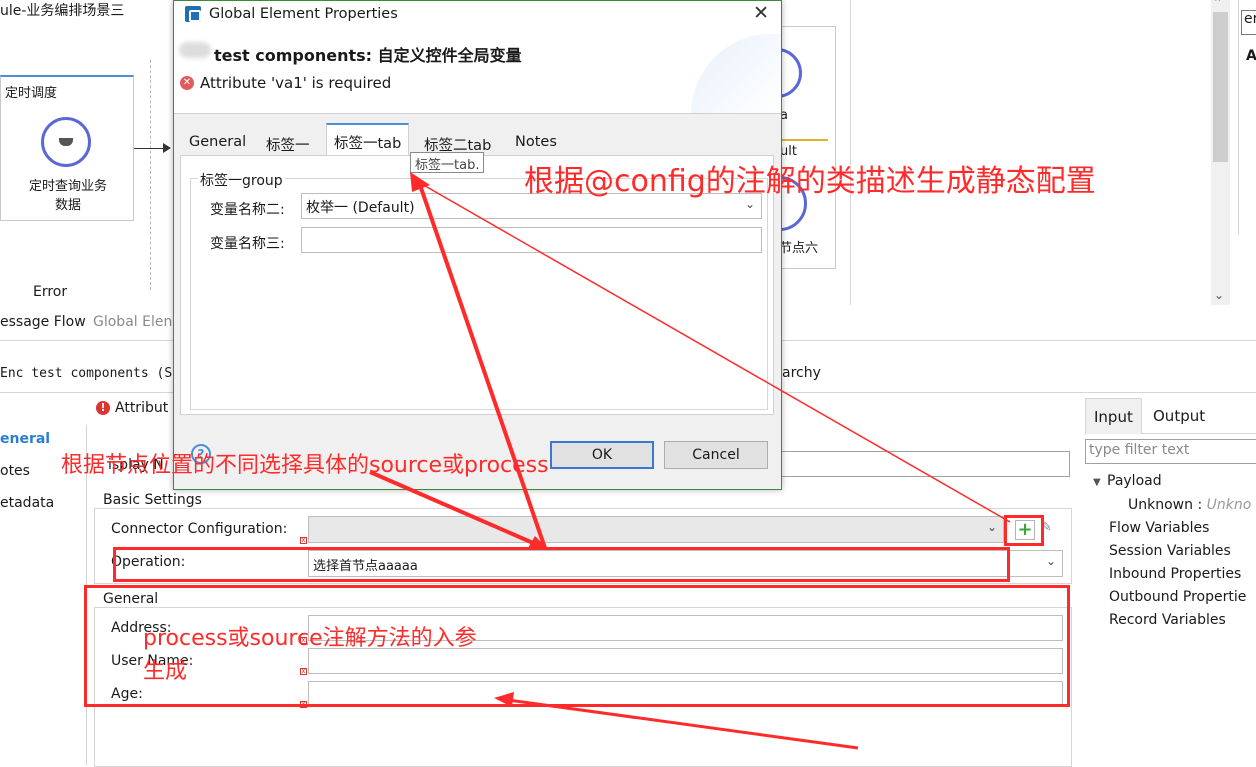 Image resolution: width=1256 pixels, height=767 pixels. What do you see at coordinates (150, 175) in the screenshot?
I see `lane-divider` at bounding box center [150, 175].